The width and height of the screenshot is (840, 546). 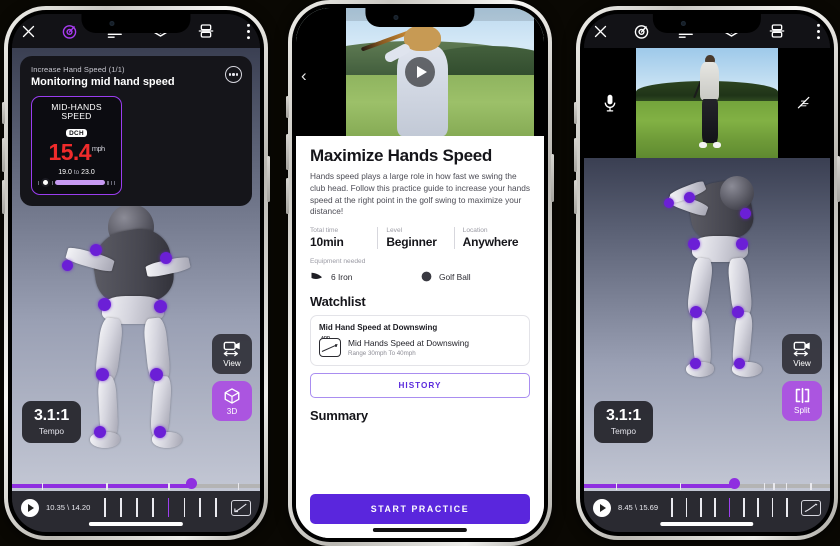 What do you see at coordinates (65, 172) in the screenshot?
I see `gauge-range-low: 19.0` at bounding box center [65, 172].